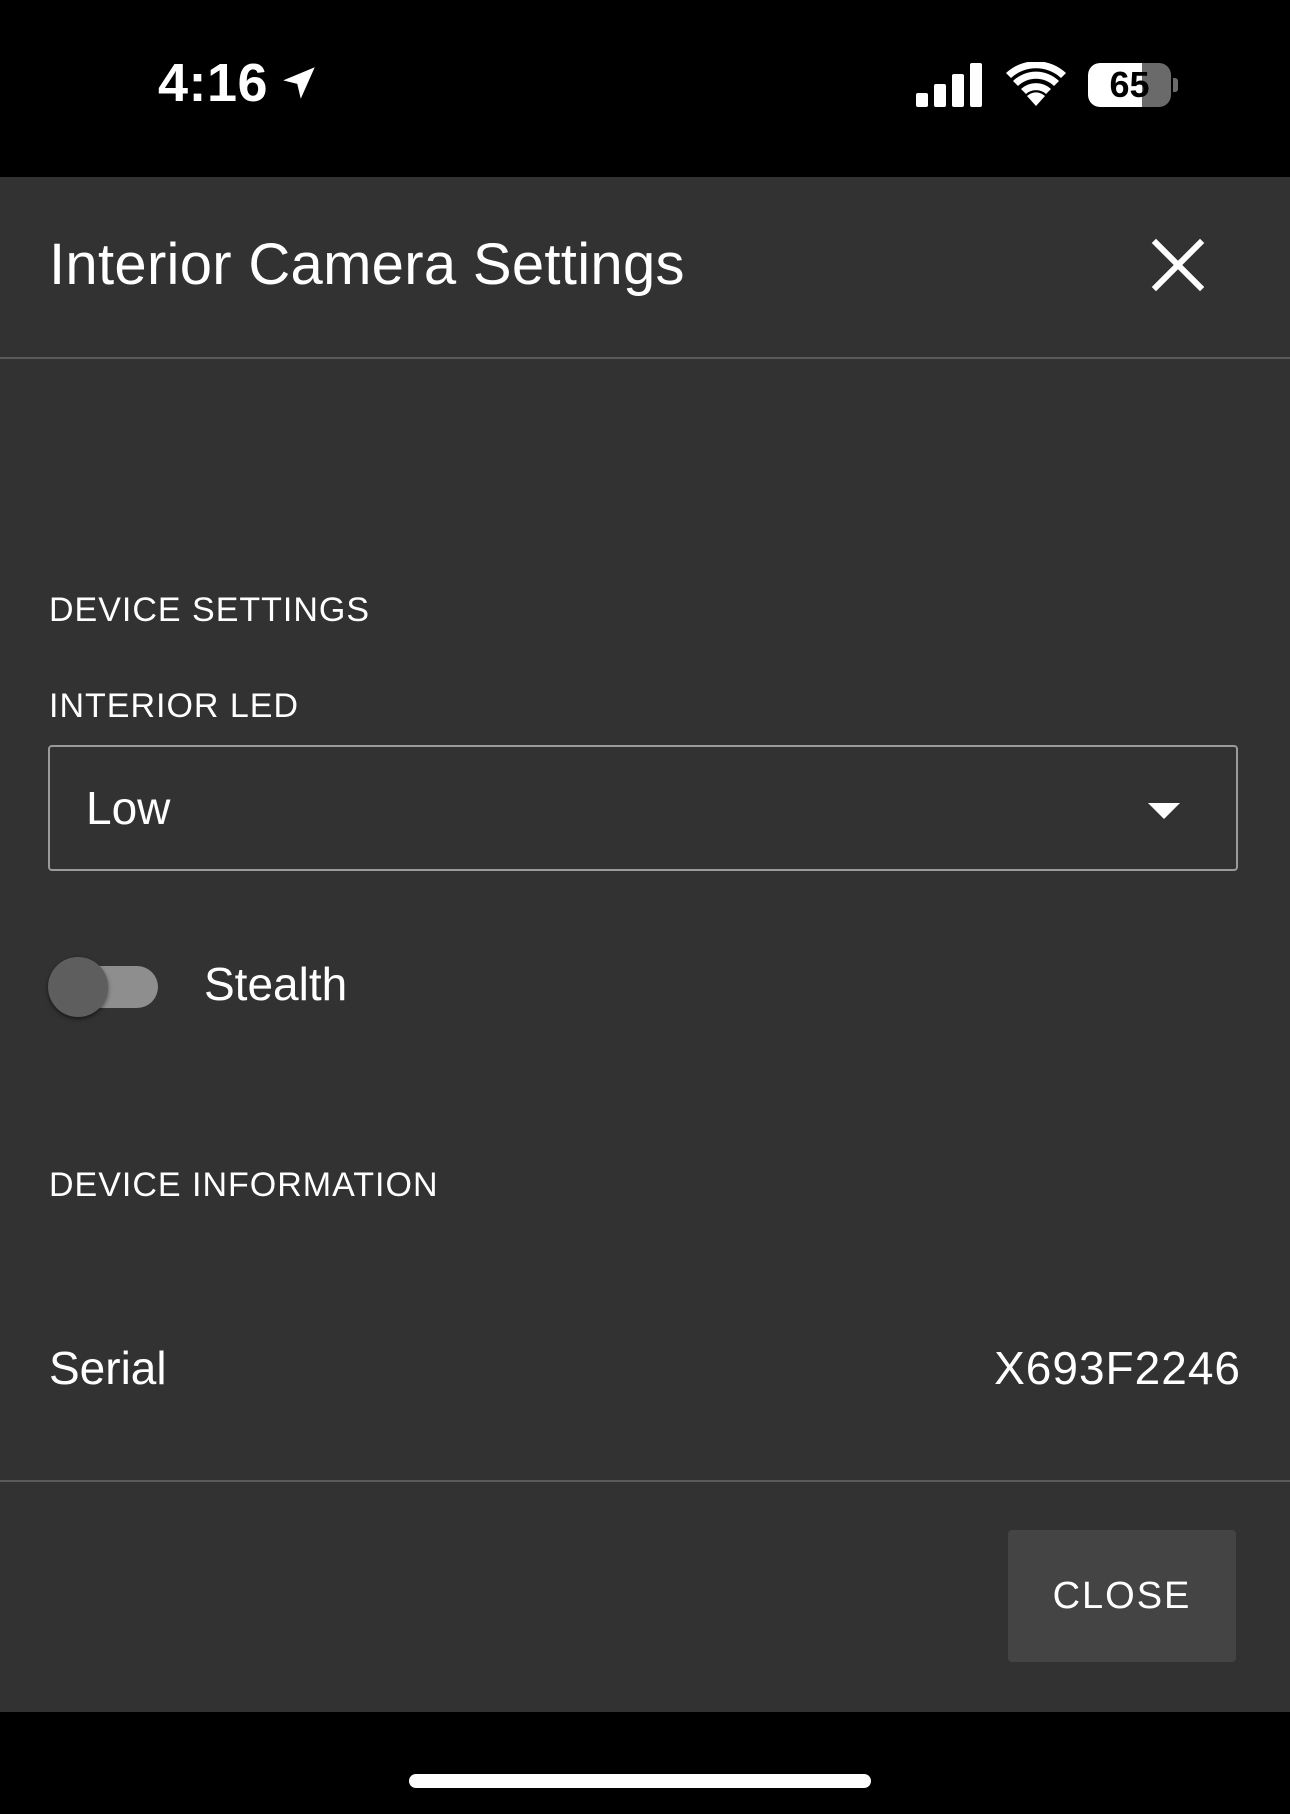 This screenshot has width=1290, height=1814. What do you see at coordinates (645, 1763) in the screenshot?
I see `home-area` at bounding box center [645, 1763].